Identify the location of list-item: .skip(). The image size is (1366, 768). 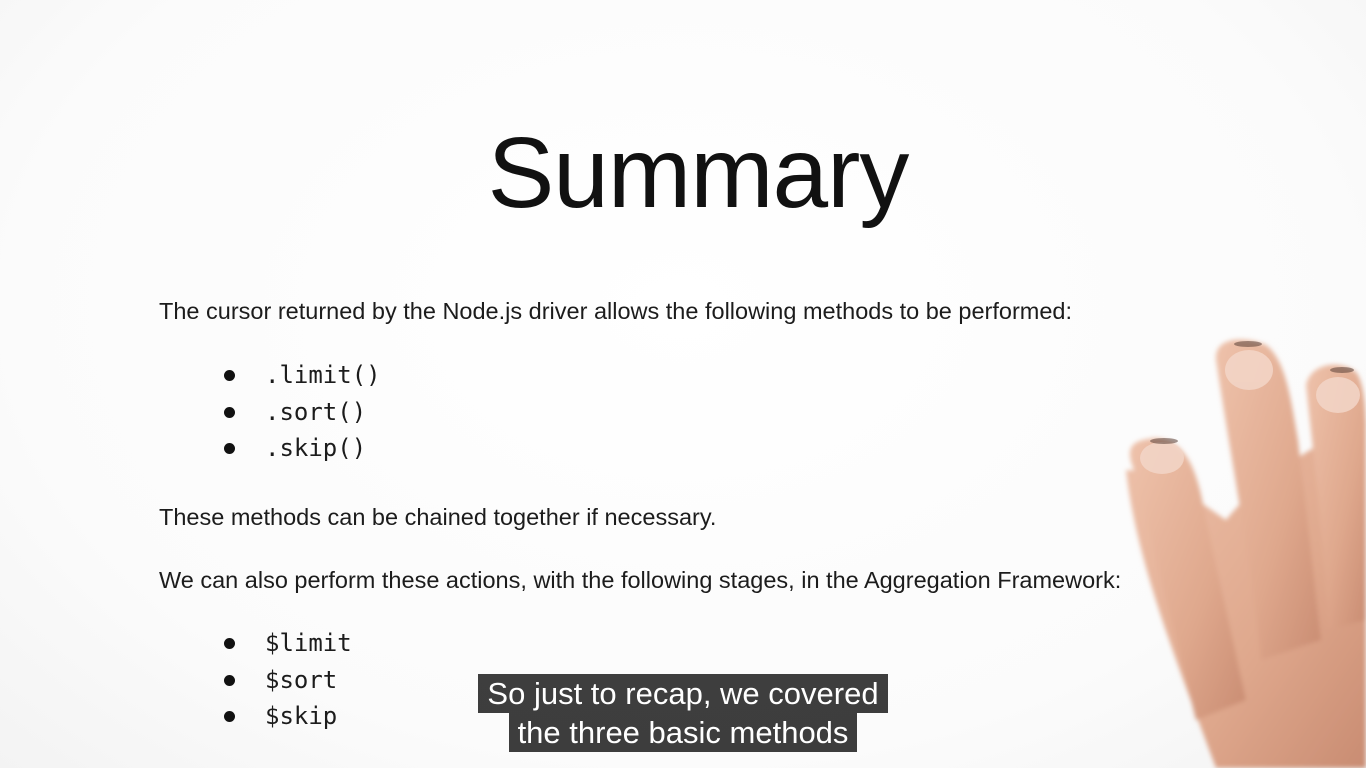
(301, 452).